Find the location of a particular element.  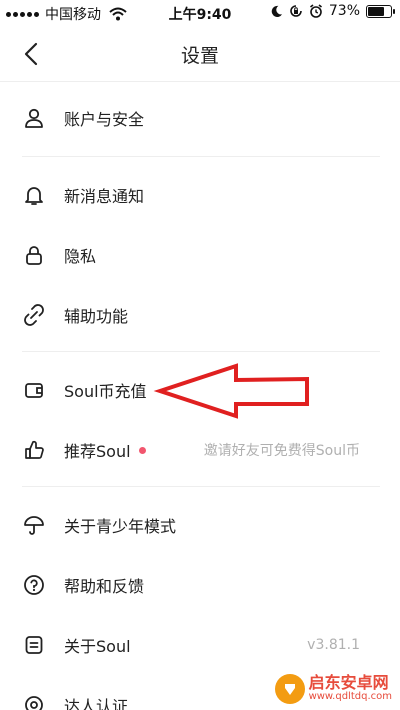

bell-icon is located at coordinates (34, 195).